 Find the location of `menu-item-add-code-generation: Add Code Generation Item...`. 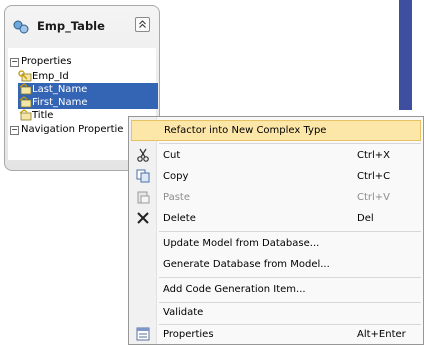

menu-item-add-code-generation: Add Code Generation Item... is located at coordinates (276, 289).